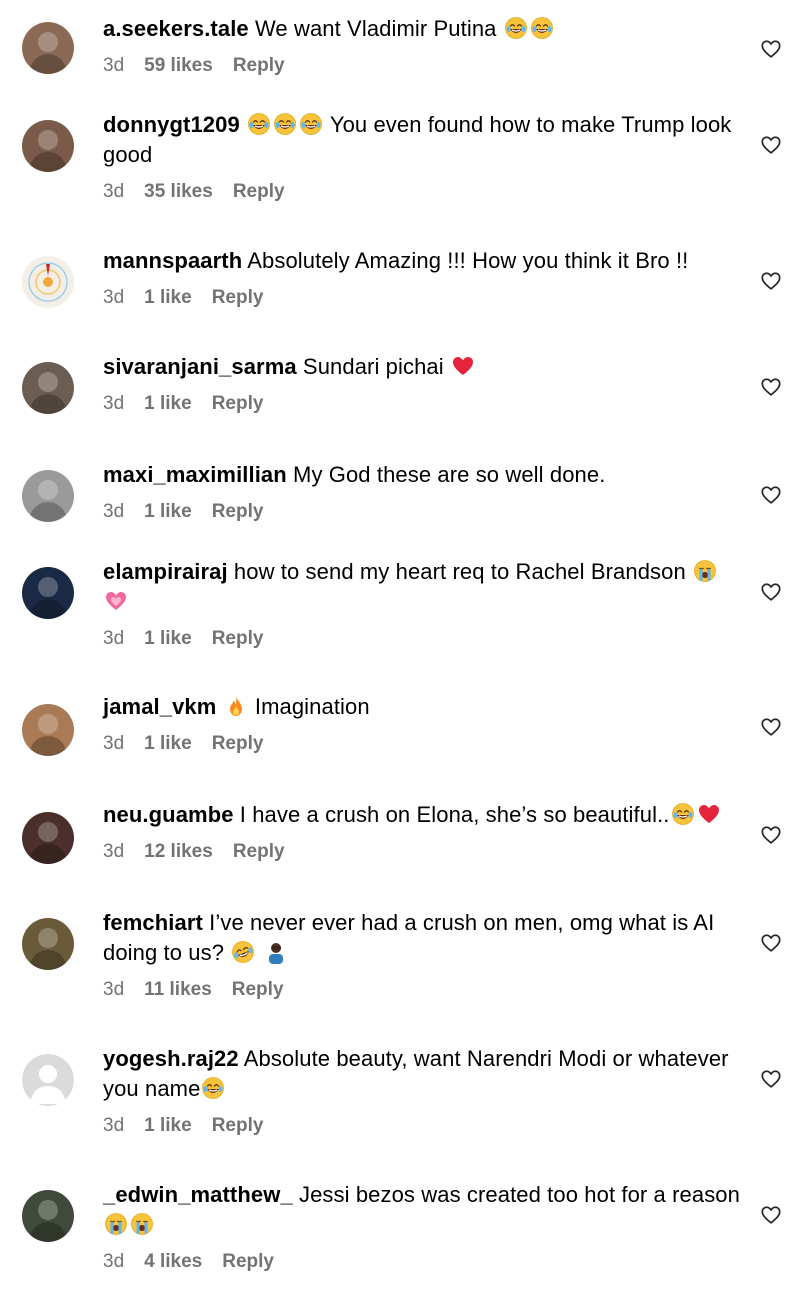 The image size is (800, 1316). What do you see at coordinates (200, 366) in the screenshot?
I see `comment-username: sivaranjani_sarma` at bounding box center [200, 366].